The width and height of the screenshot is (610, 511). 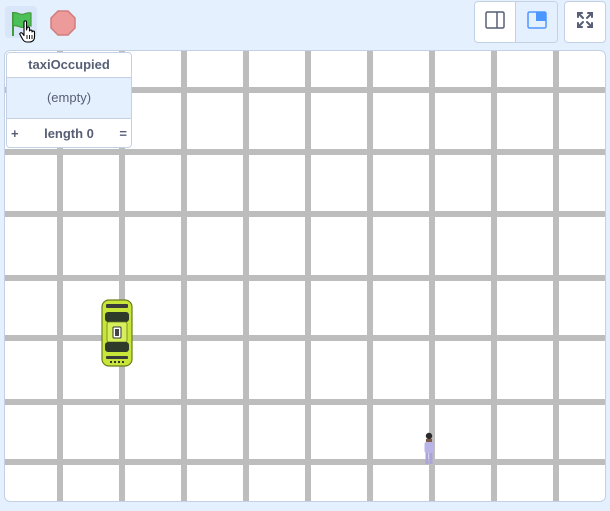 I want to click on list-monitor-title: taxiOccupied, so click(x=69, y=65).